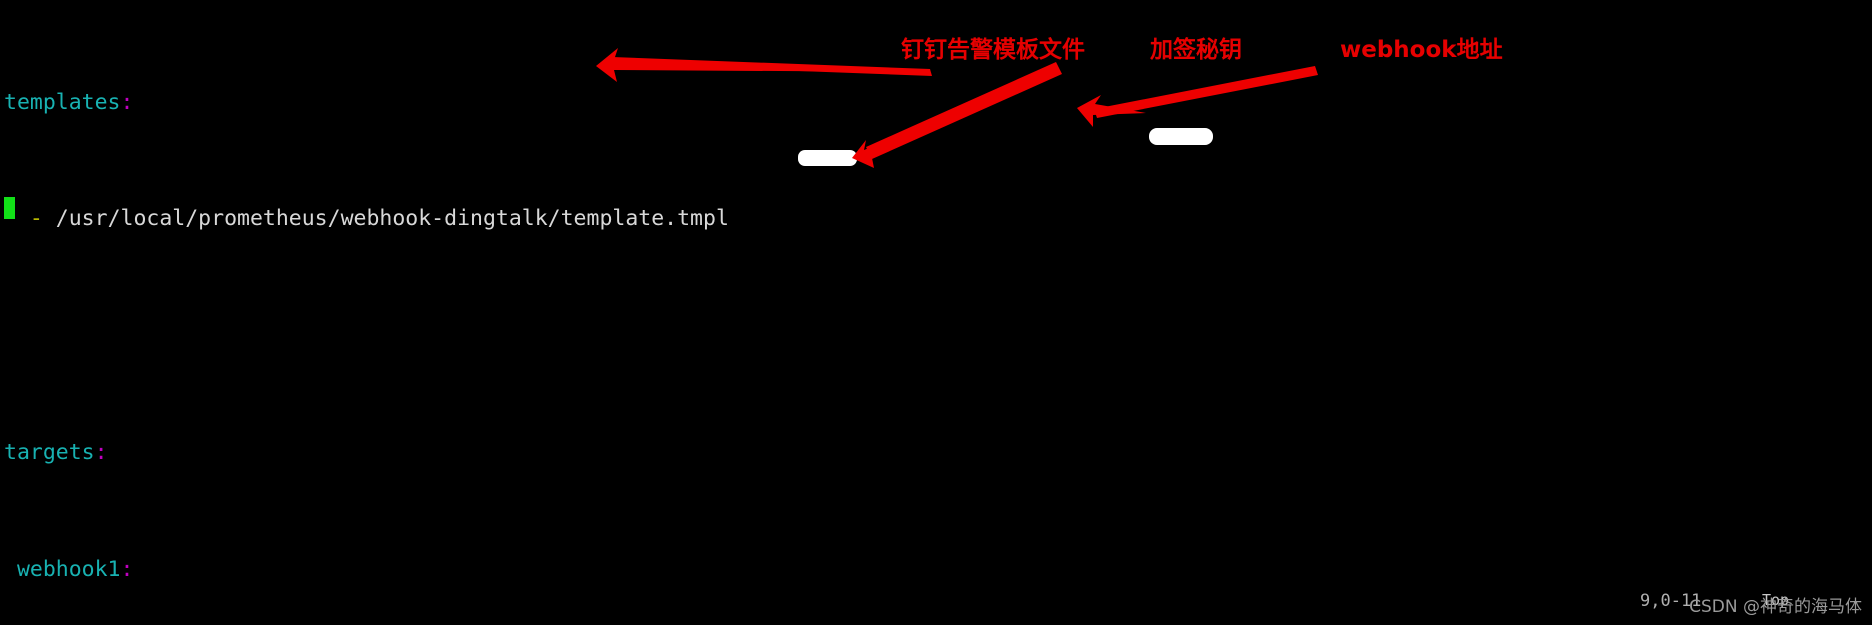 The width and height of the screenshot is (1872, 625). I want to click on redaction-box-secret, so click(827, 158).